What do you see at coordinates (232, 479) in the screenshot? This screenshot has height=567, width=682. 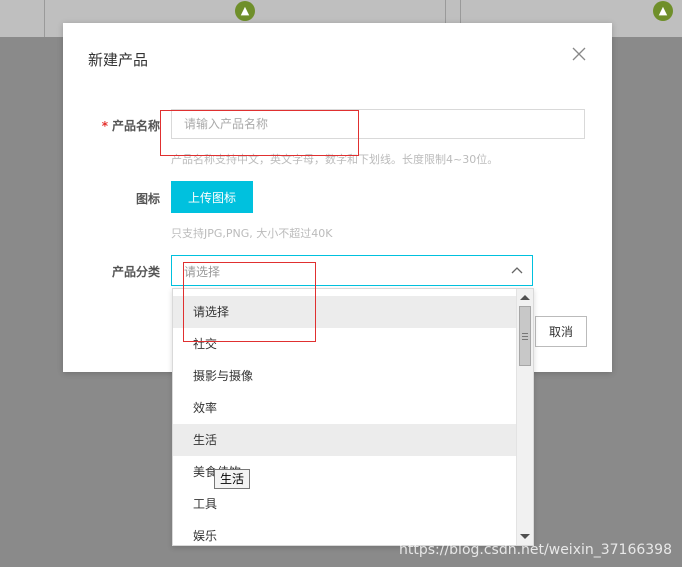 I see `option-tooltip: 生活` at bounding box center [232, 479].